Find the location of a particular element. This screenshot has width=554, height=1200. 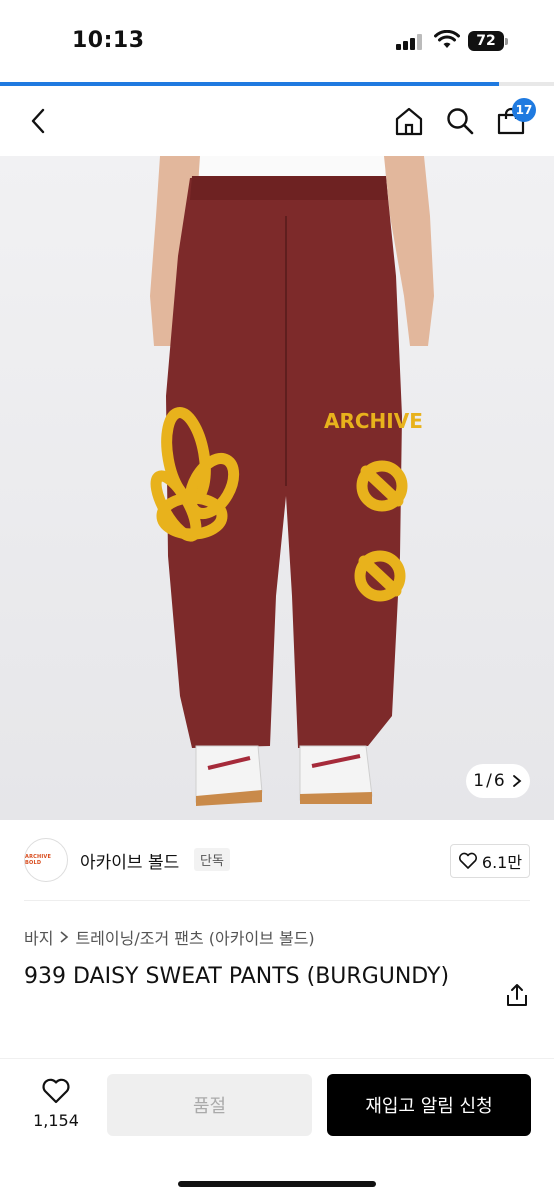

divider is located at coordinates (277, 900).